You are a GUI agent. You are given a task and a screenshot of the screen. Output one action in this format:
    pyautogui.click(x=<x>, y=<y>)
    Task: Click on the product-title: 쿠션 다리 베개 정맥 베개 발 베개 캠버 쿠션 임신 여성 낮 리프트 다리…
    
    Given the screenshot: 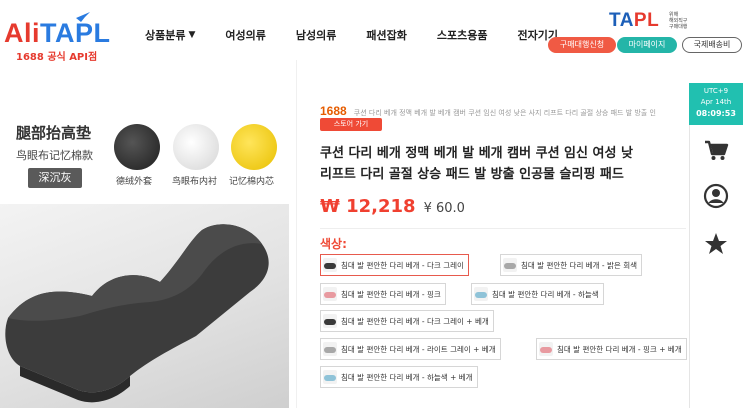 What is the action you would take?
    pyautogui.click(x=476, y=164)
    